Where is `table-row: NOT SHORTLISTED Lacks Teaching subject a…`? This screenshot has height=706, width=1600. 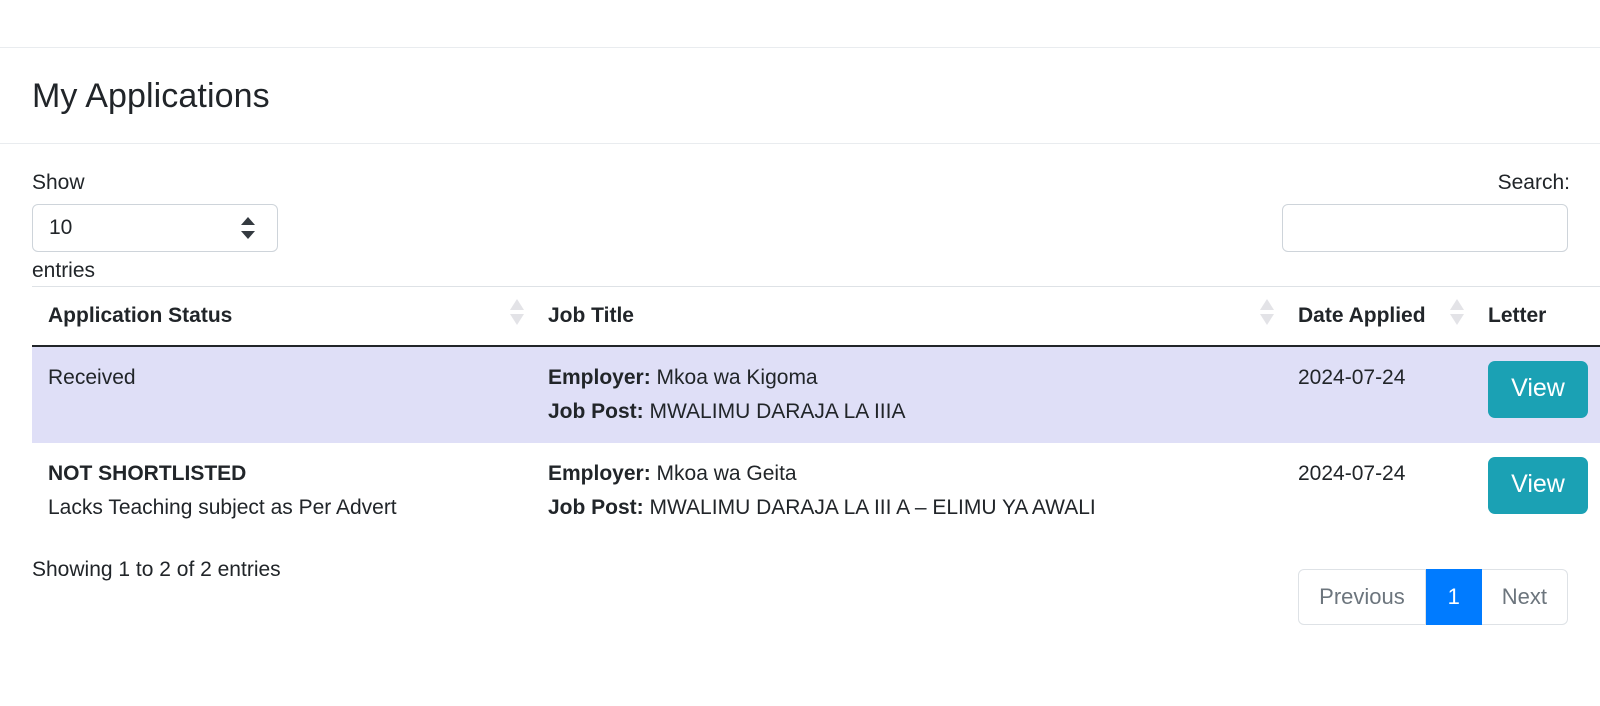
table-row: NOT SHORTLISTED Lacks Teaching subject a… is located at coordinates (816, 491).